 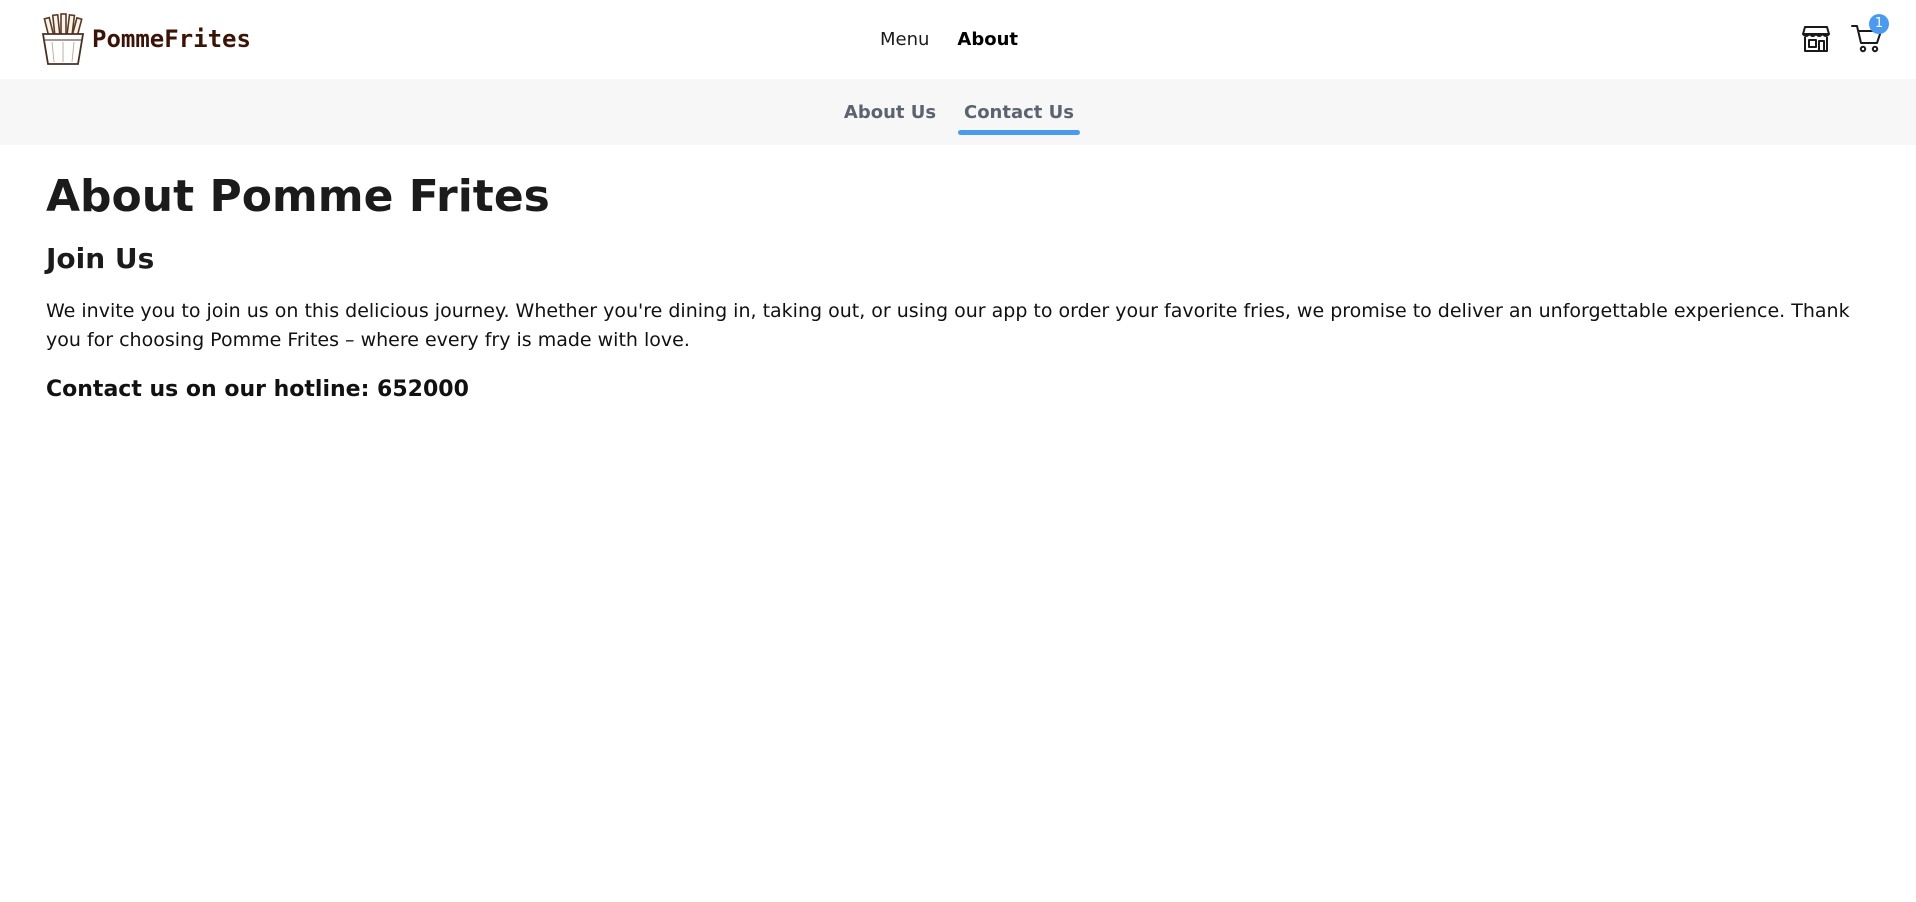 I want to click on main-nav: Menu About, so click(x=963, y=39).